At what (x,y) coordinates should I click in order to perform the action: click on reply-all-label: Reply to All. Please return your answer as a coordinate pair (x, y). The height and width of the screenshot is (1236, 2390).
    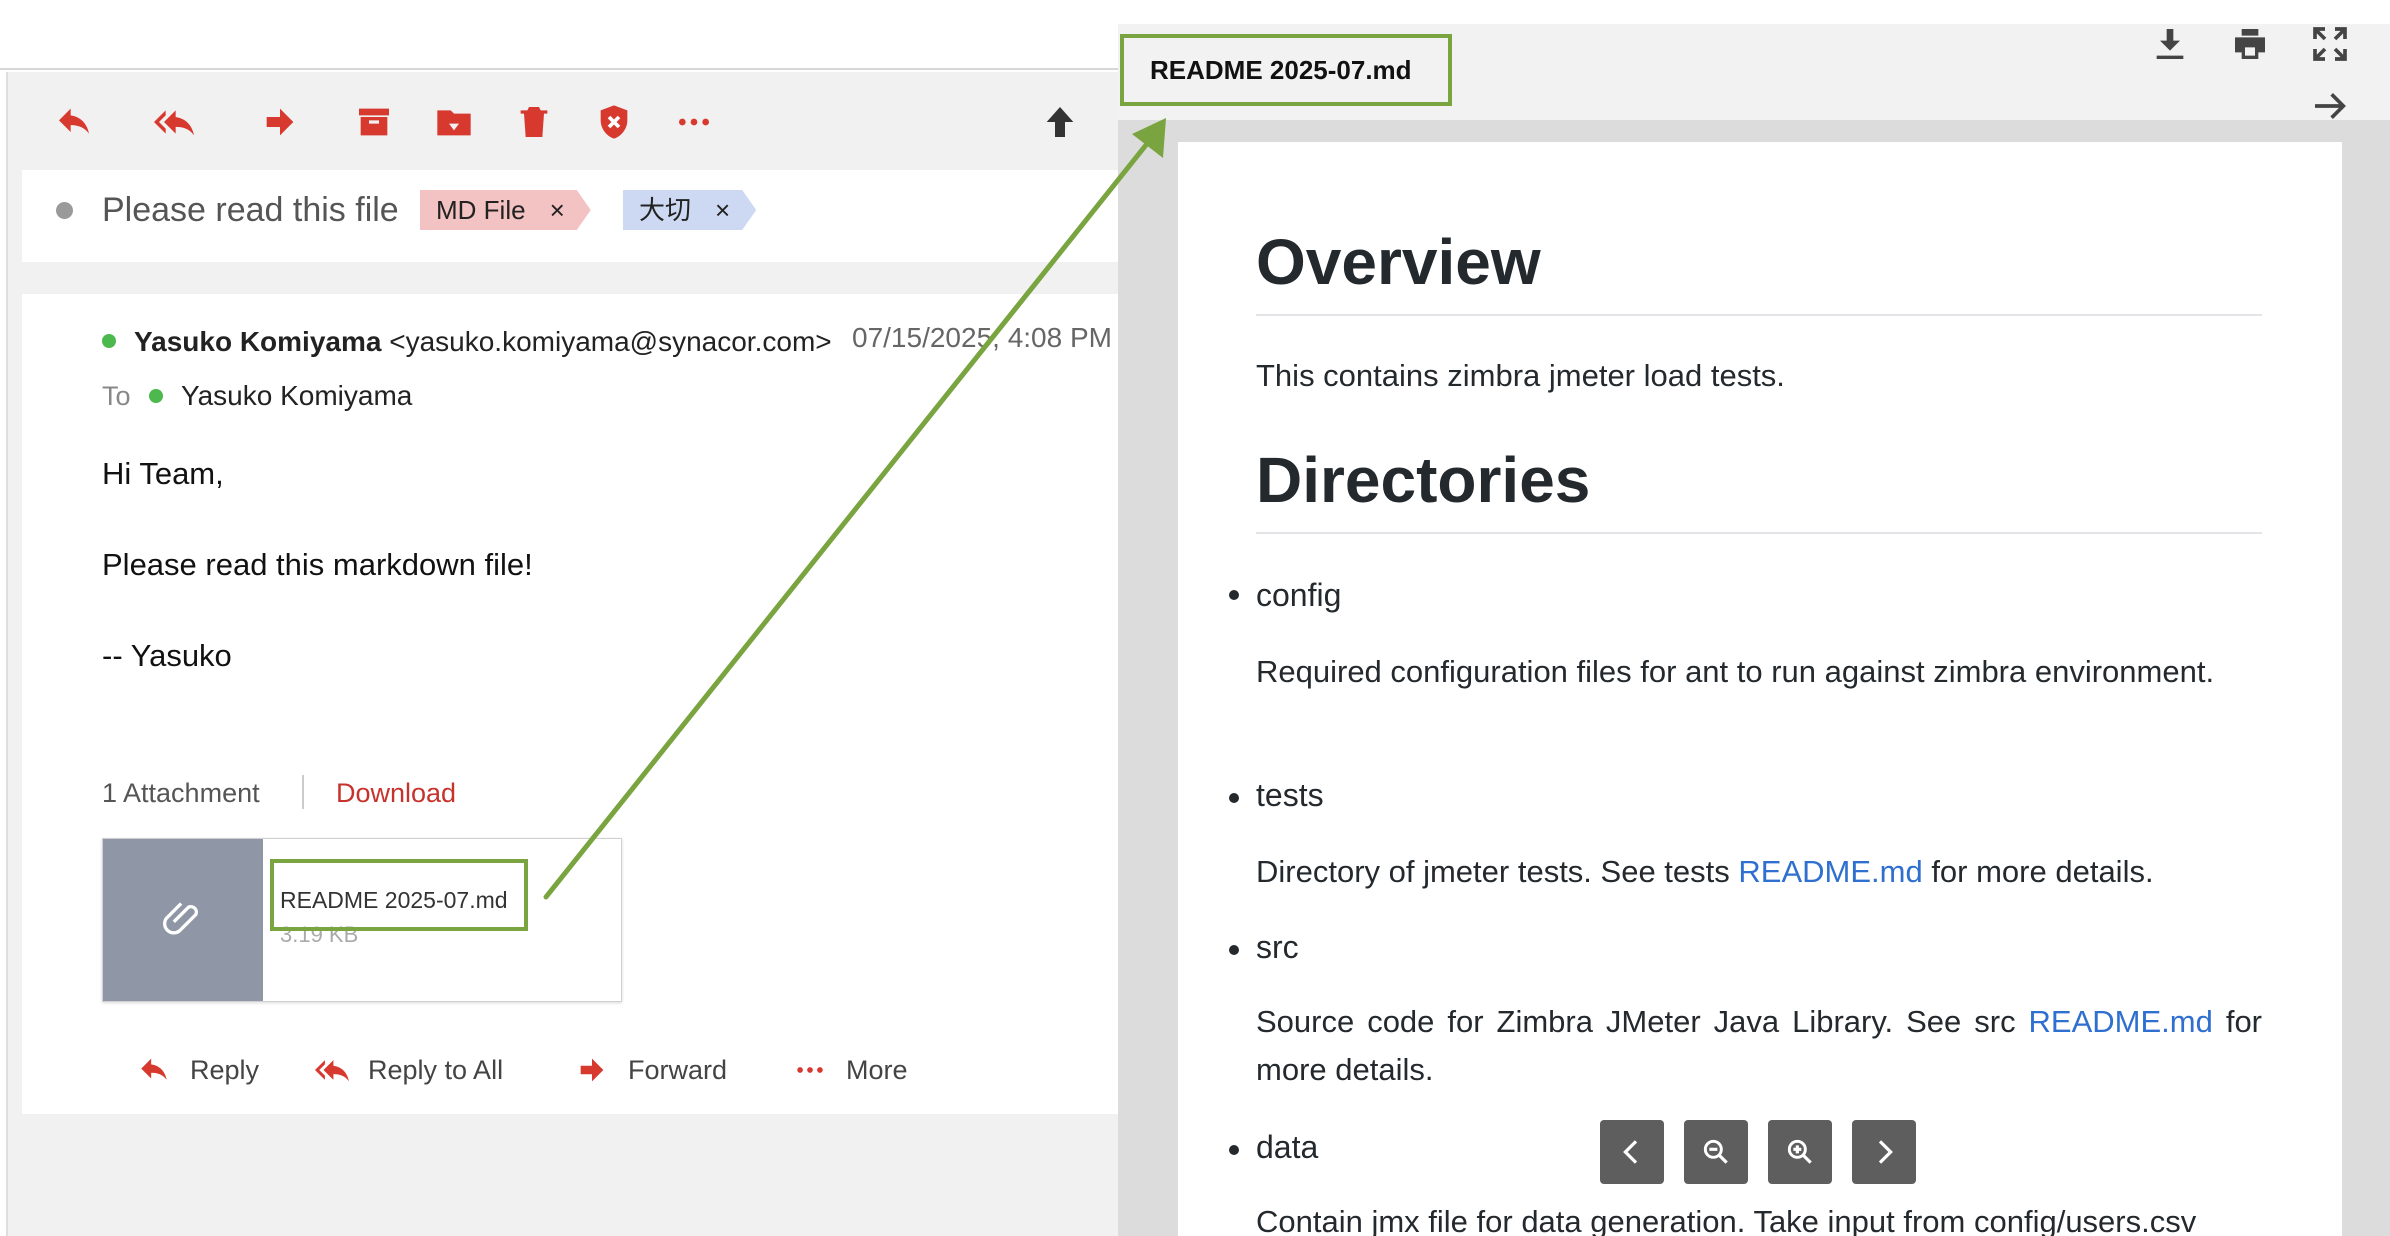
    Looking at the image, I should click on (436, 1069).